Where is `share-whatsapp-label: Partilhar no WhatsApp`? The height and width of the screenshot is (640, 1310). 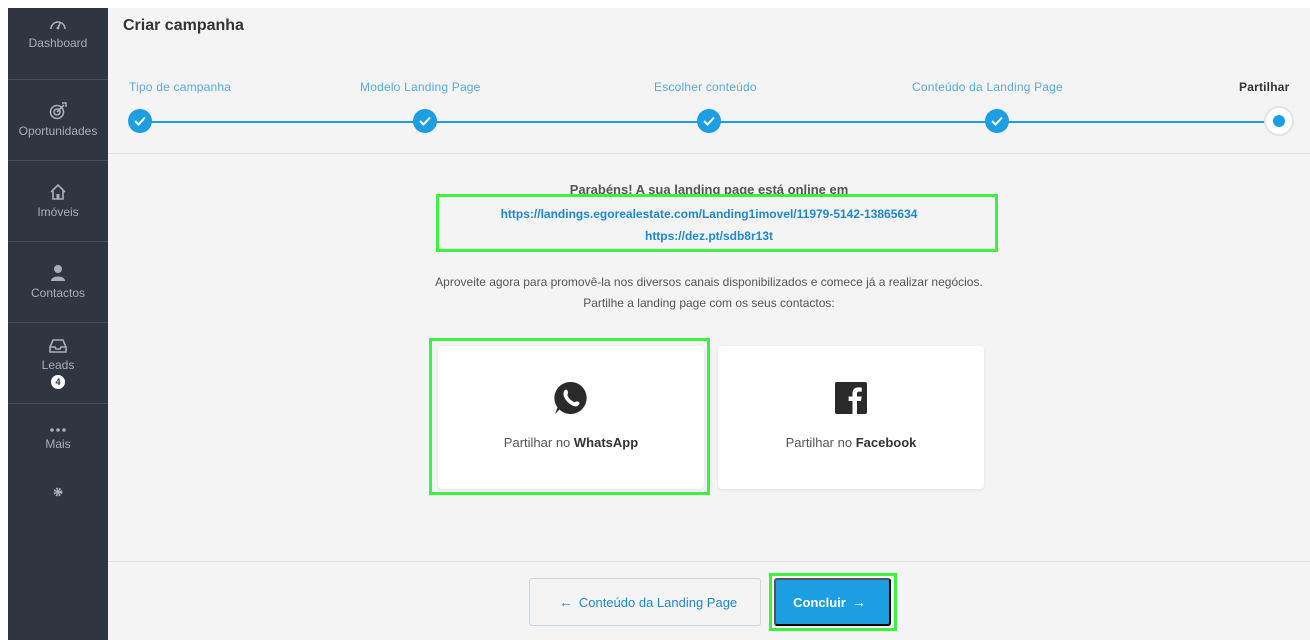
share-whatsapp-label: Partilhar no WhatsApp is located at coordinates (571, 442).